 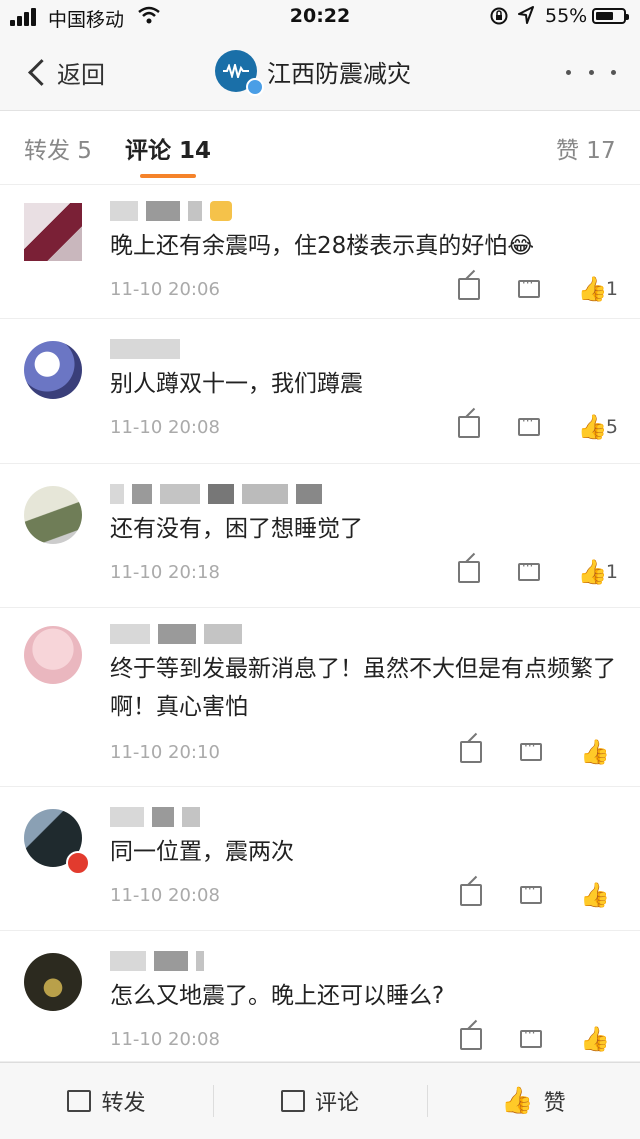 What do you see at coordinates (58, 148) in the screenshot?
I see `tab-reposts: 转发 5` at bounding box center [58, 148].